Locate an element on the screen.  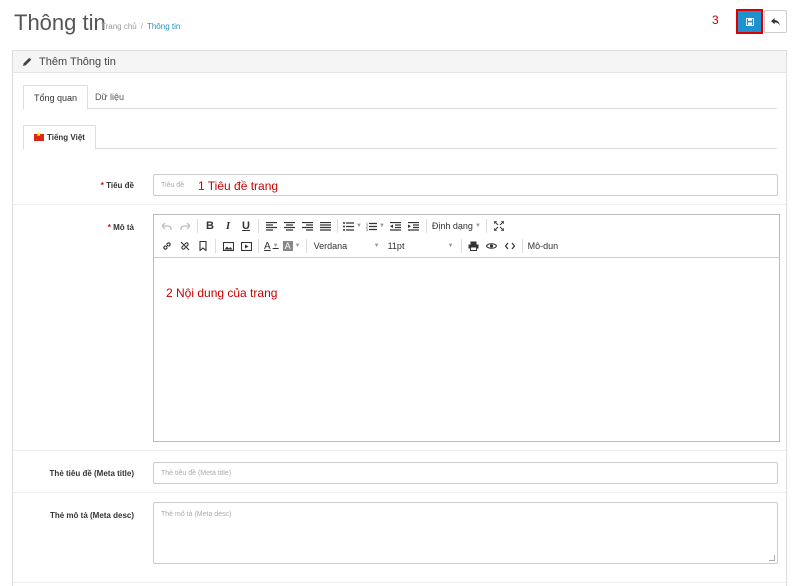
align-center-icon is located at coordinates (289, 226).